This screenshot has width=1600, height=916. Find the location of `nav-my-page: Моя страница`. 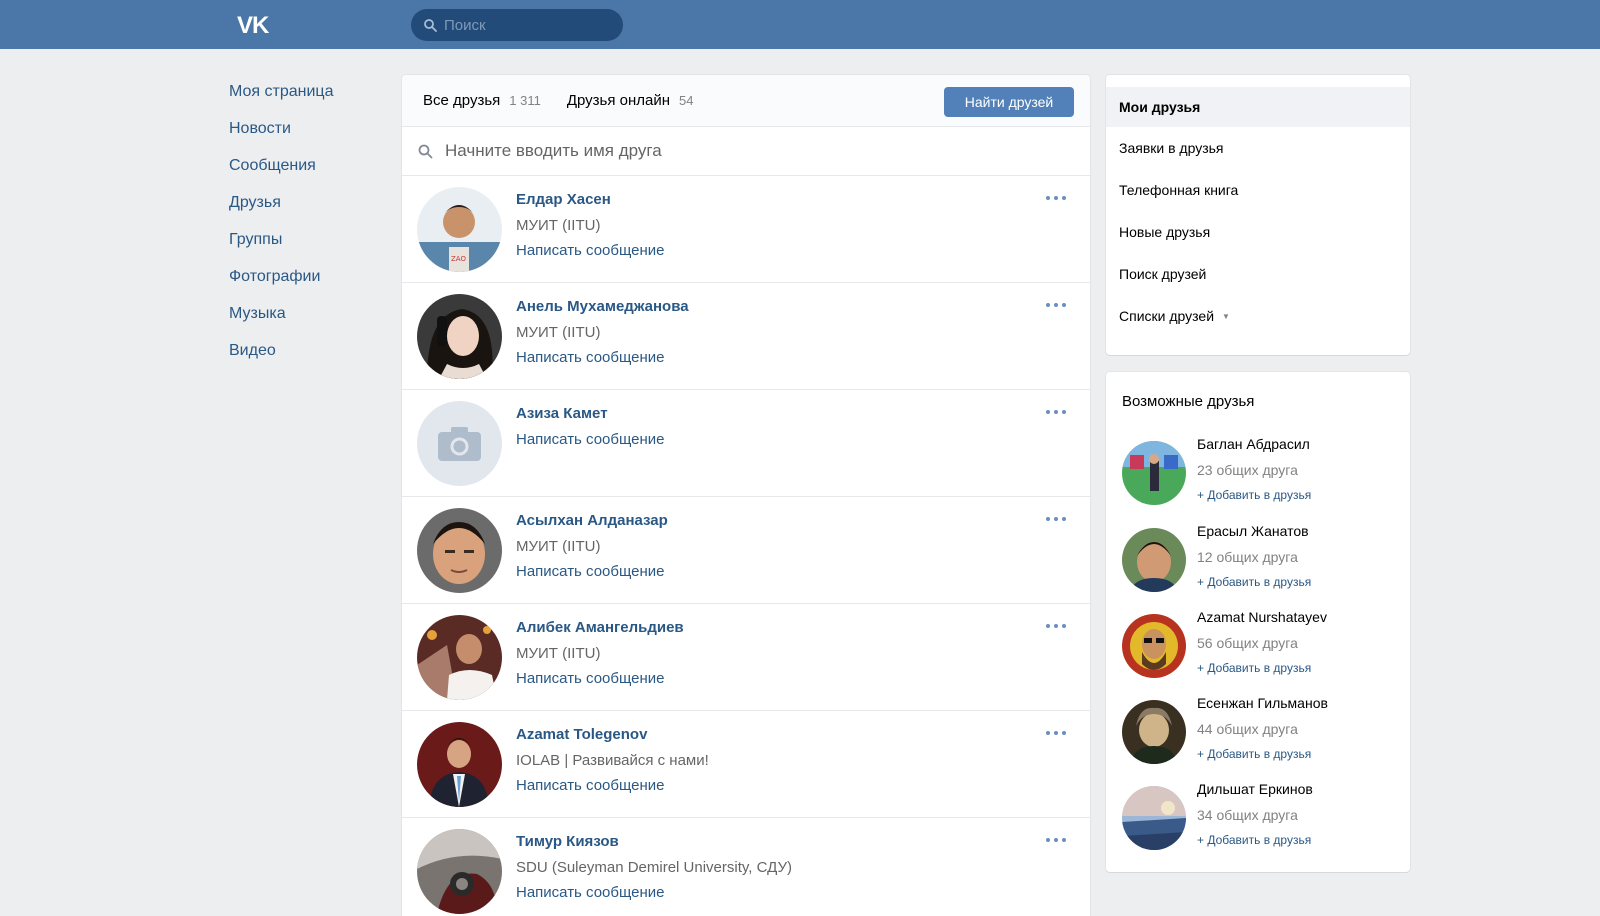

nav-my-page: Моя страница is located at coordinates (304, 100).